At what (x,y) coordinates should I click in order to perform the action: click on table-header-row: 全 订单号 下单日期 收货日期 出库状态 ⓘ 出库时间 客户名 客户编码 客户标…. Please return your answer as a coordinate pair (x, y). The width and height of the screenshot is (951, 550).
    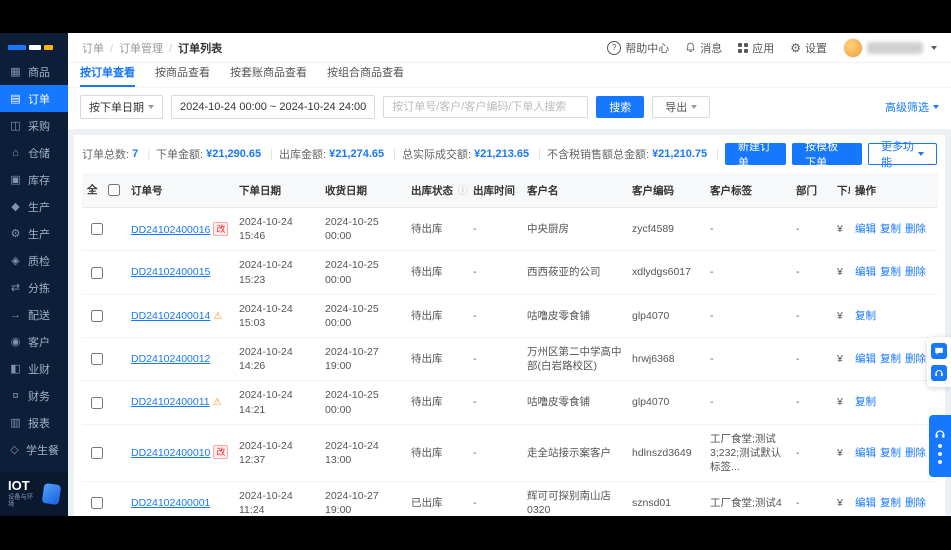
    Looking at the image, I should click on (510, 190).